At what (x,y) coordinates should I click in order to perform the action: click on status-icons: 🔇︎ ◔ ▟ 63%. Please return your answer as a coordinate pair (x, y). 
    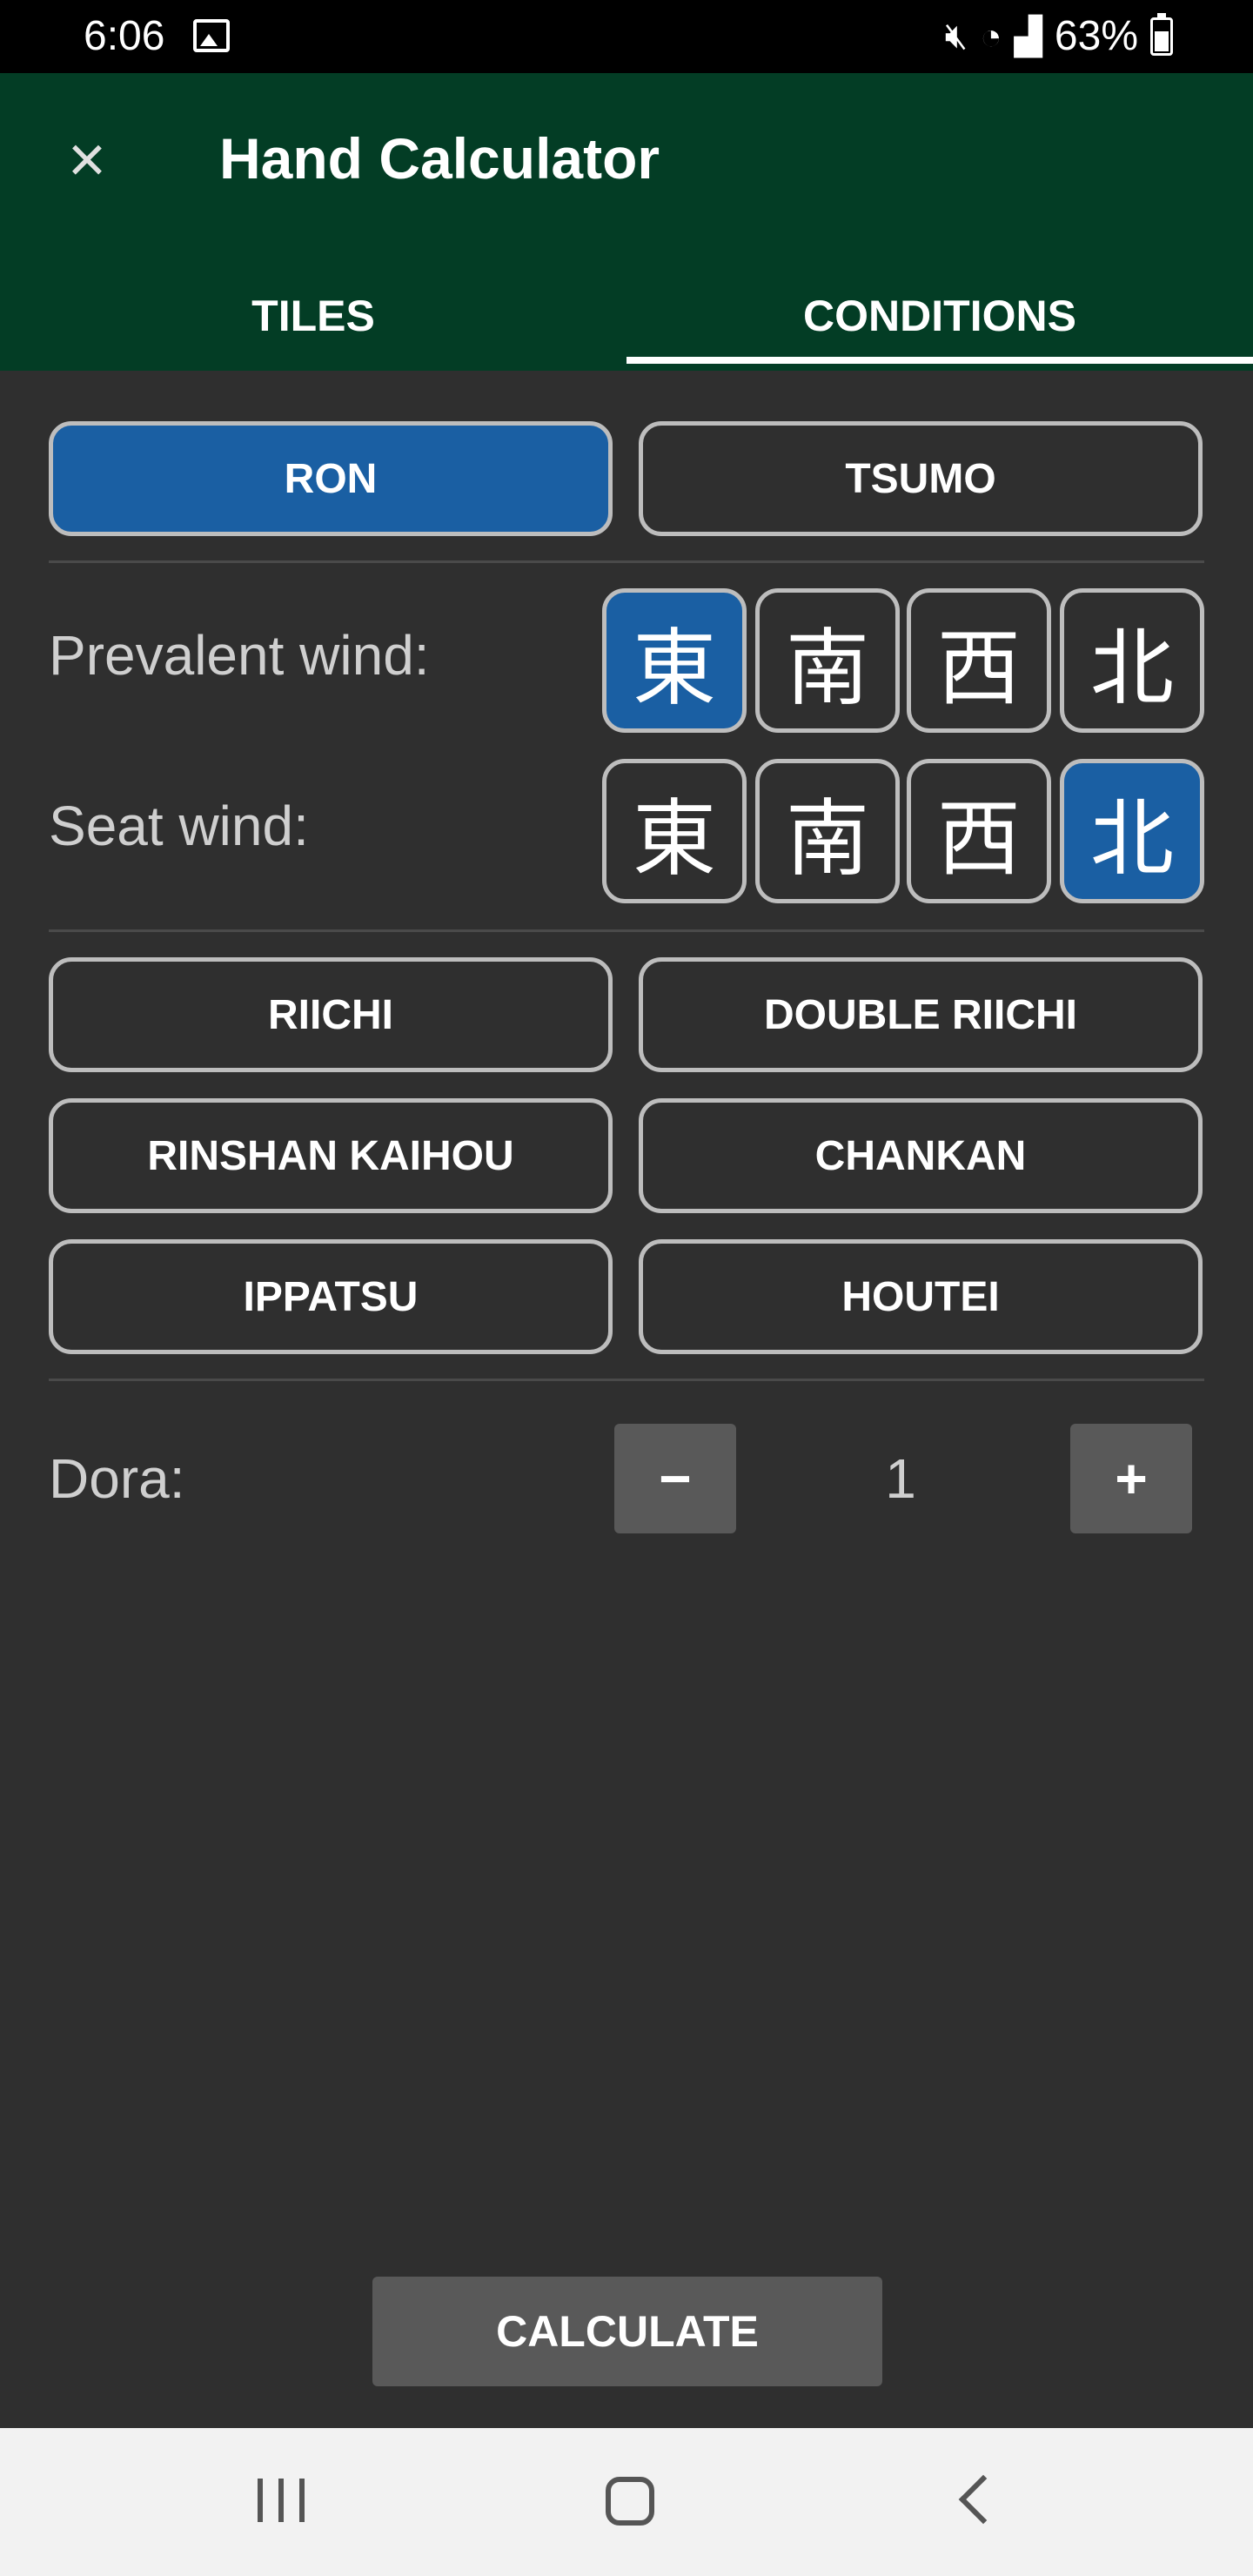
    Looking at the image, I should click on (1059, 36).